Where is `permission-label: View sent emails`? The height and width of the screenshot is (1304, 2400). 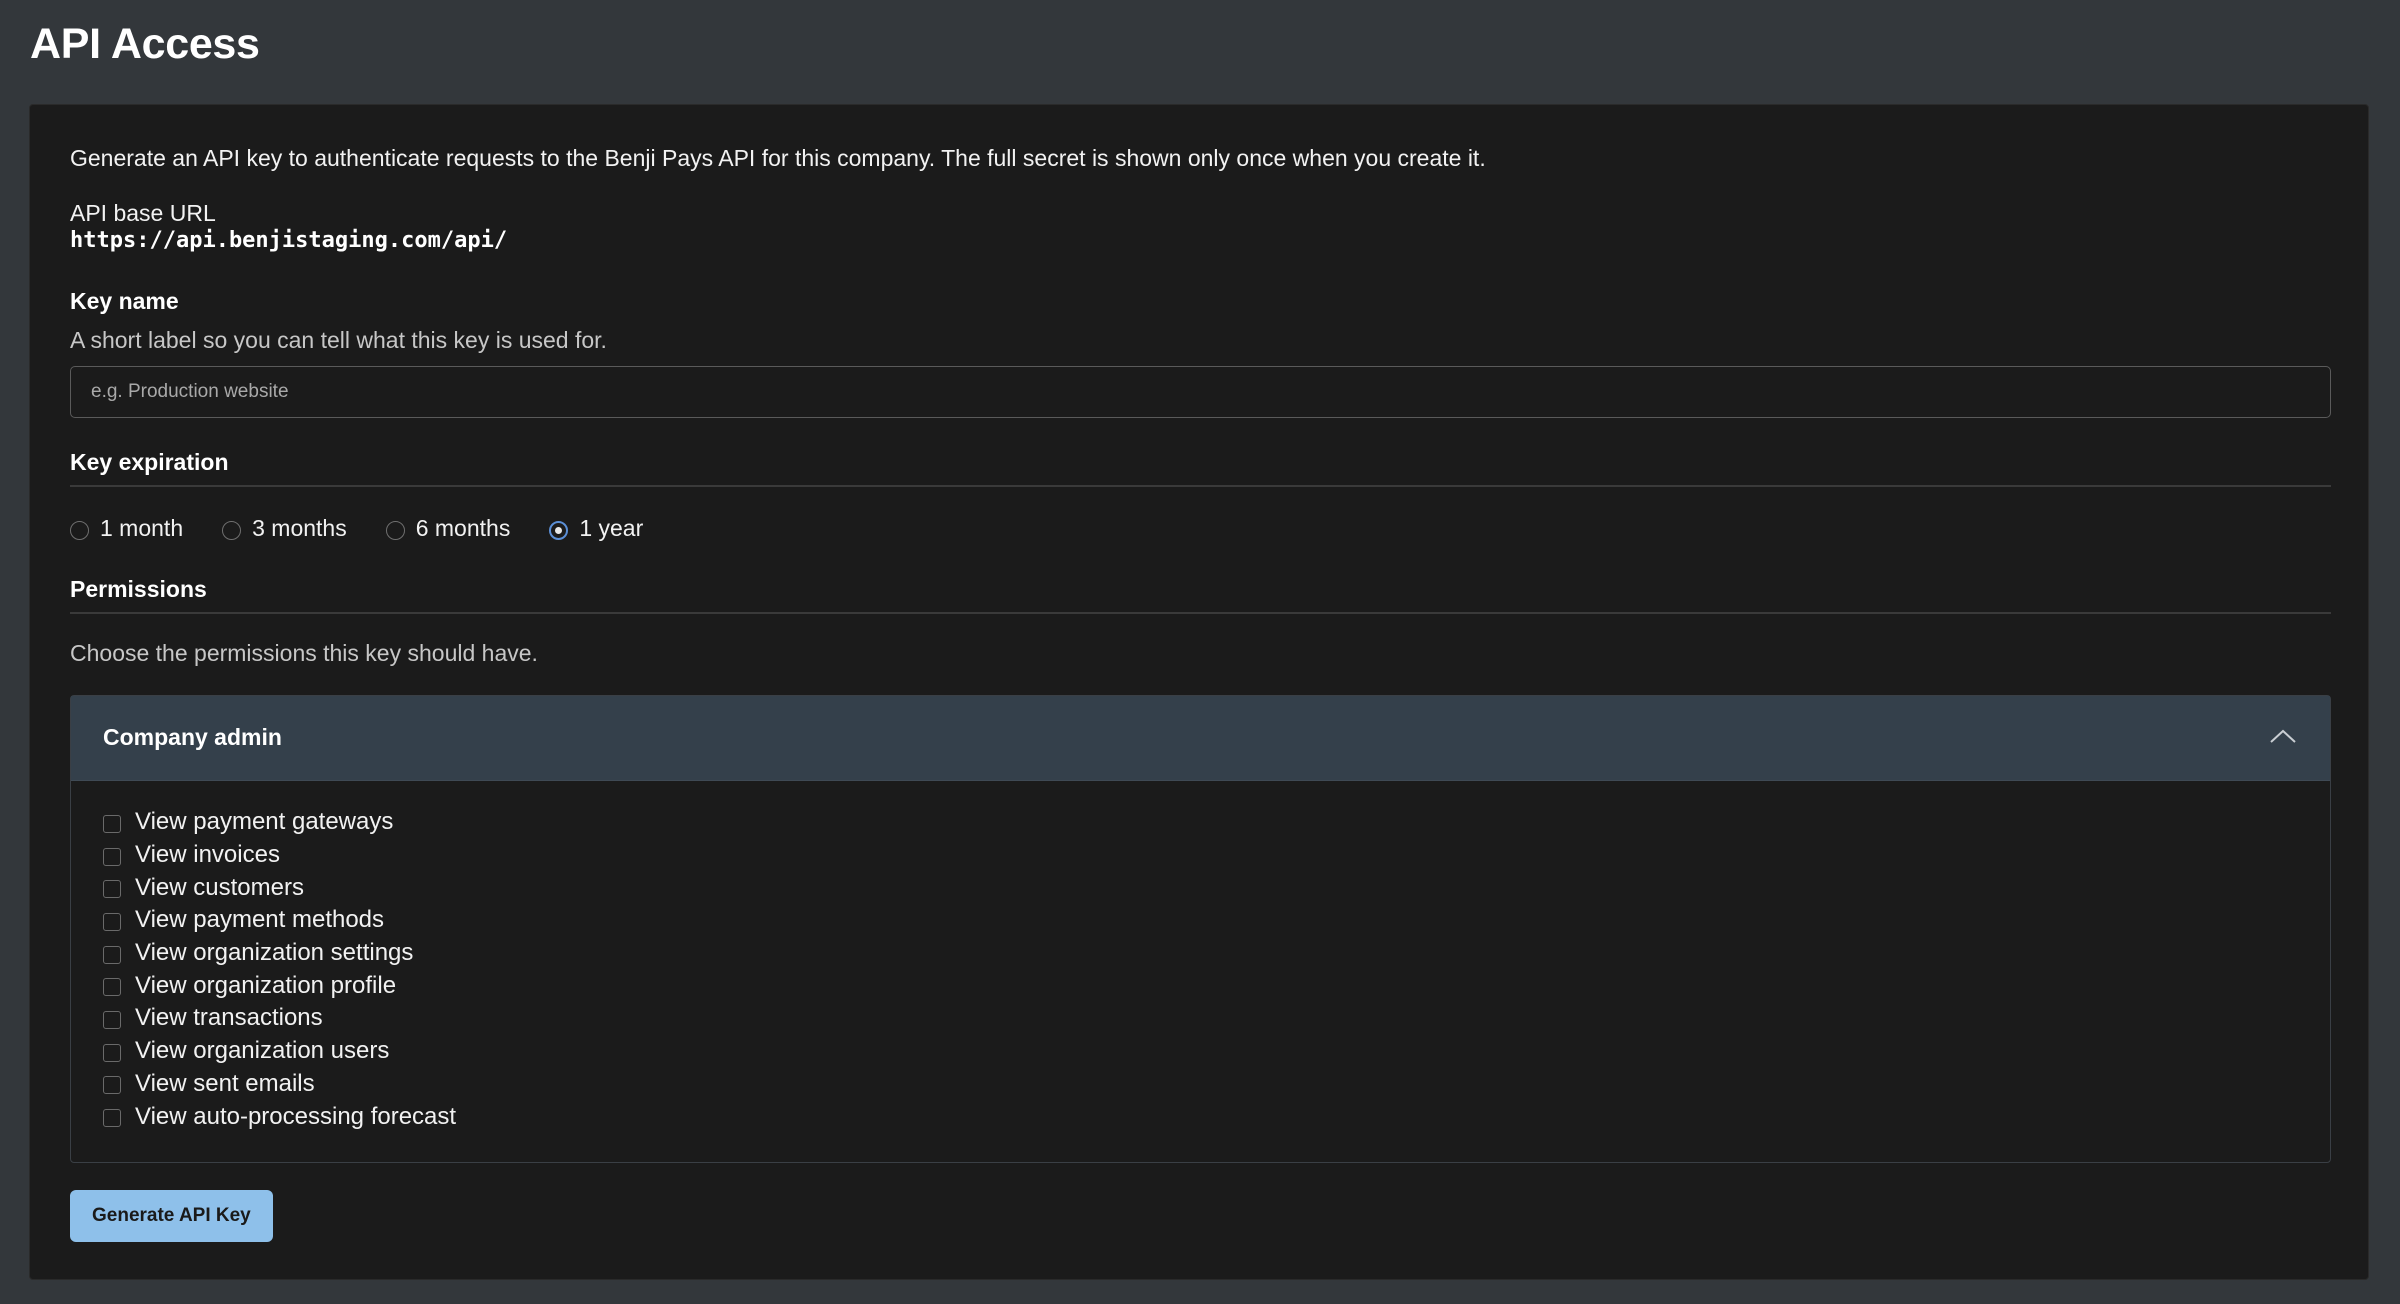
permission-label: View sent emails is located at coordinates (225, 1083).